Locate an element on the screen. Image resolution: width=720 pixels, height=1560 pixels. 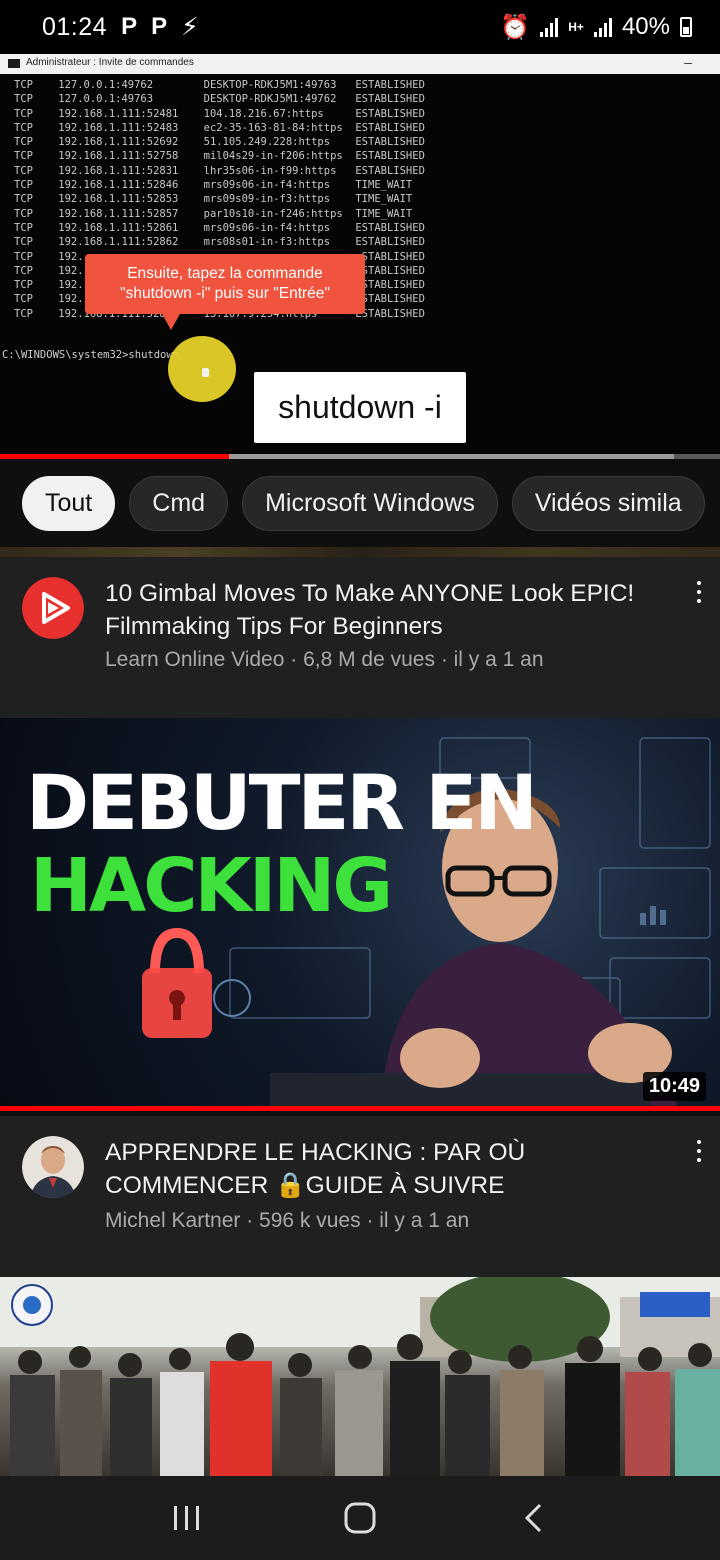
minimize-icon: – is located at coordinates (688, 62).